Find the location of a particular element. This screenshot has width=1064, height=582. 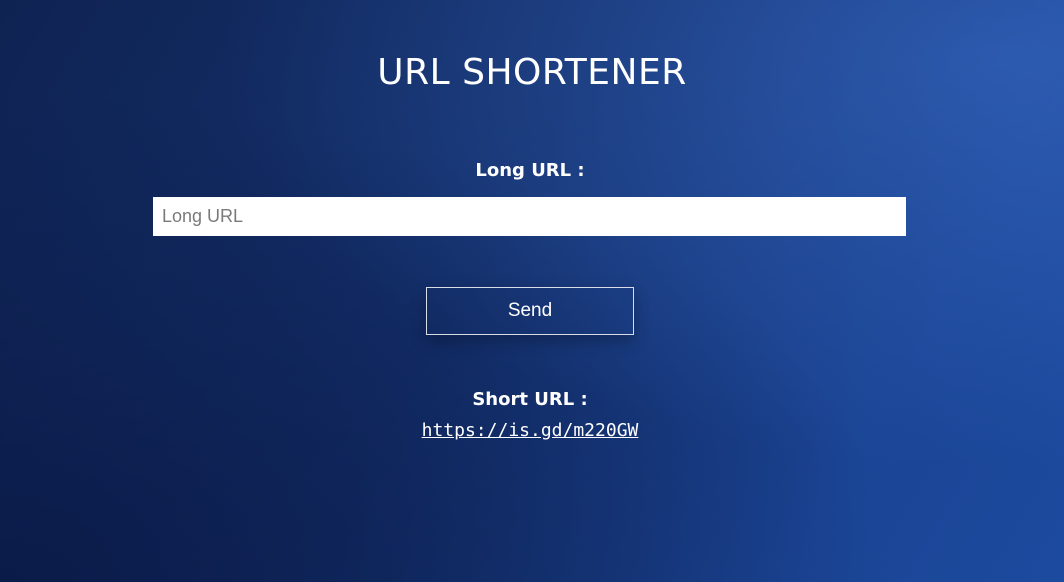

short-url-label: Short URL : is located at coordinates (530, 399).